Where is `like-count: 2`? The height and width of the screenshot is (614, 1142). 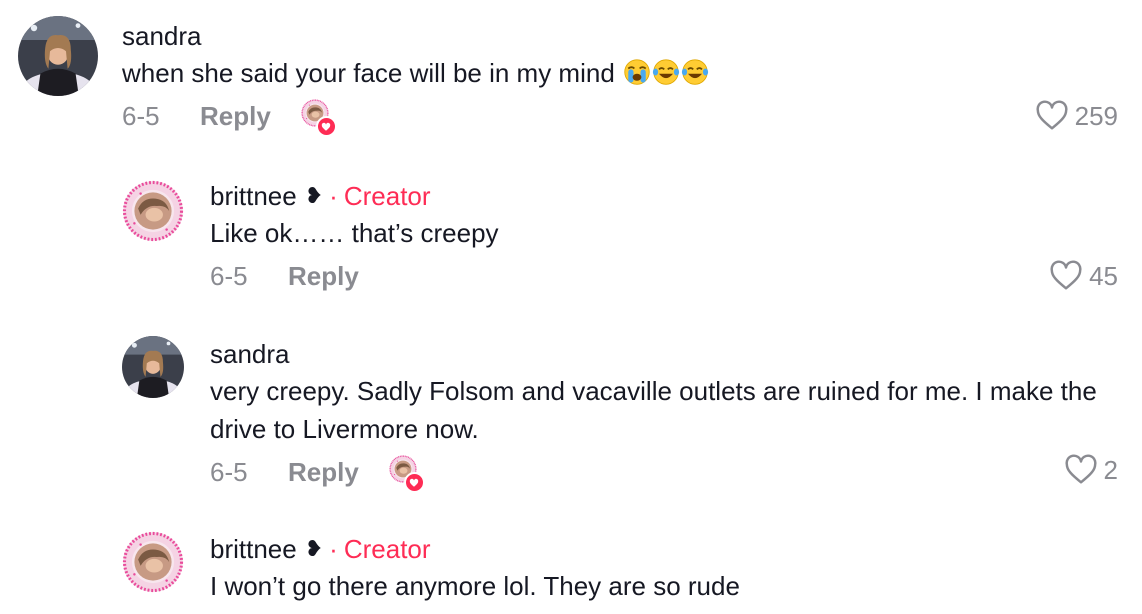
like-count: 2 is located at coordinates (1110, 469).